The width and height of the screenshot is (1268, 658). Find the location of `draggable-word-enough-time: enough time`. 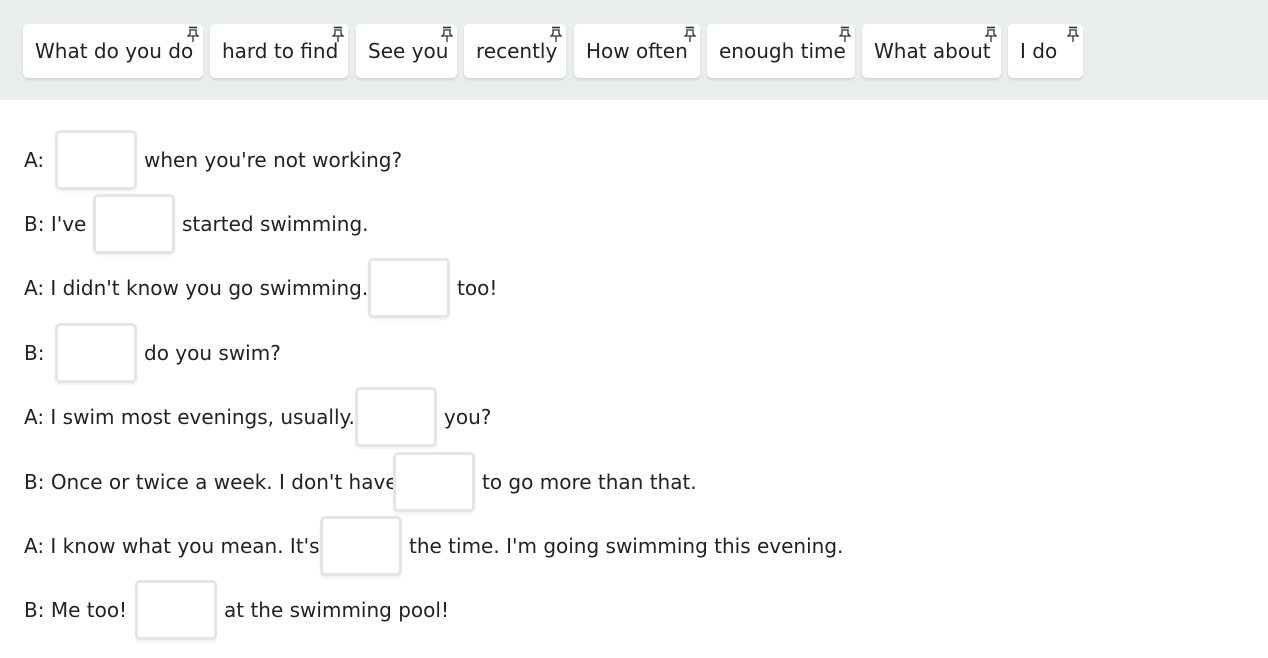

draggable-word-enough-time: enough time is located at coordinates (781, 51).